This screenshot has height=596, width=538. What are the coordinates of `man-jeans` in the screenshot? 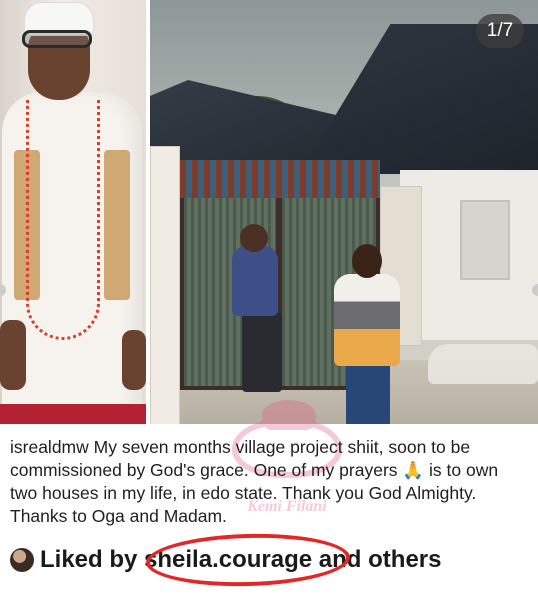 It's located at (368, 394).